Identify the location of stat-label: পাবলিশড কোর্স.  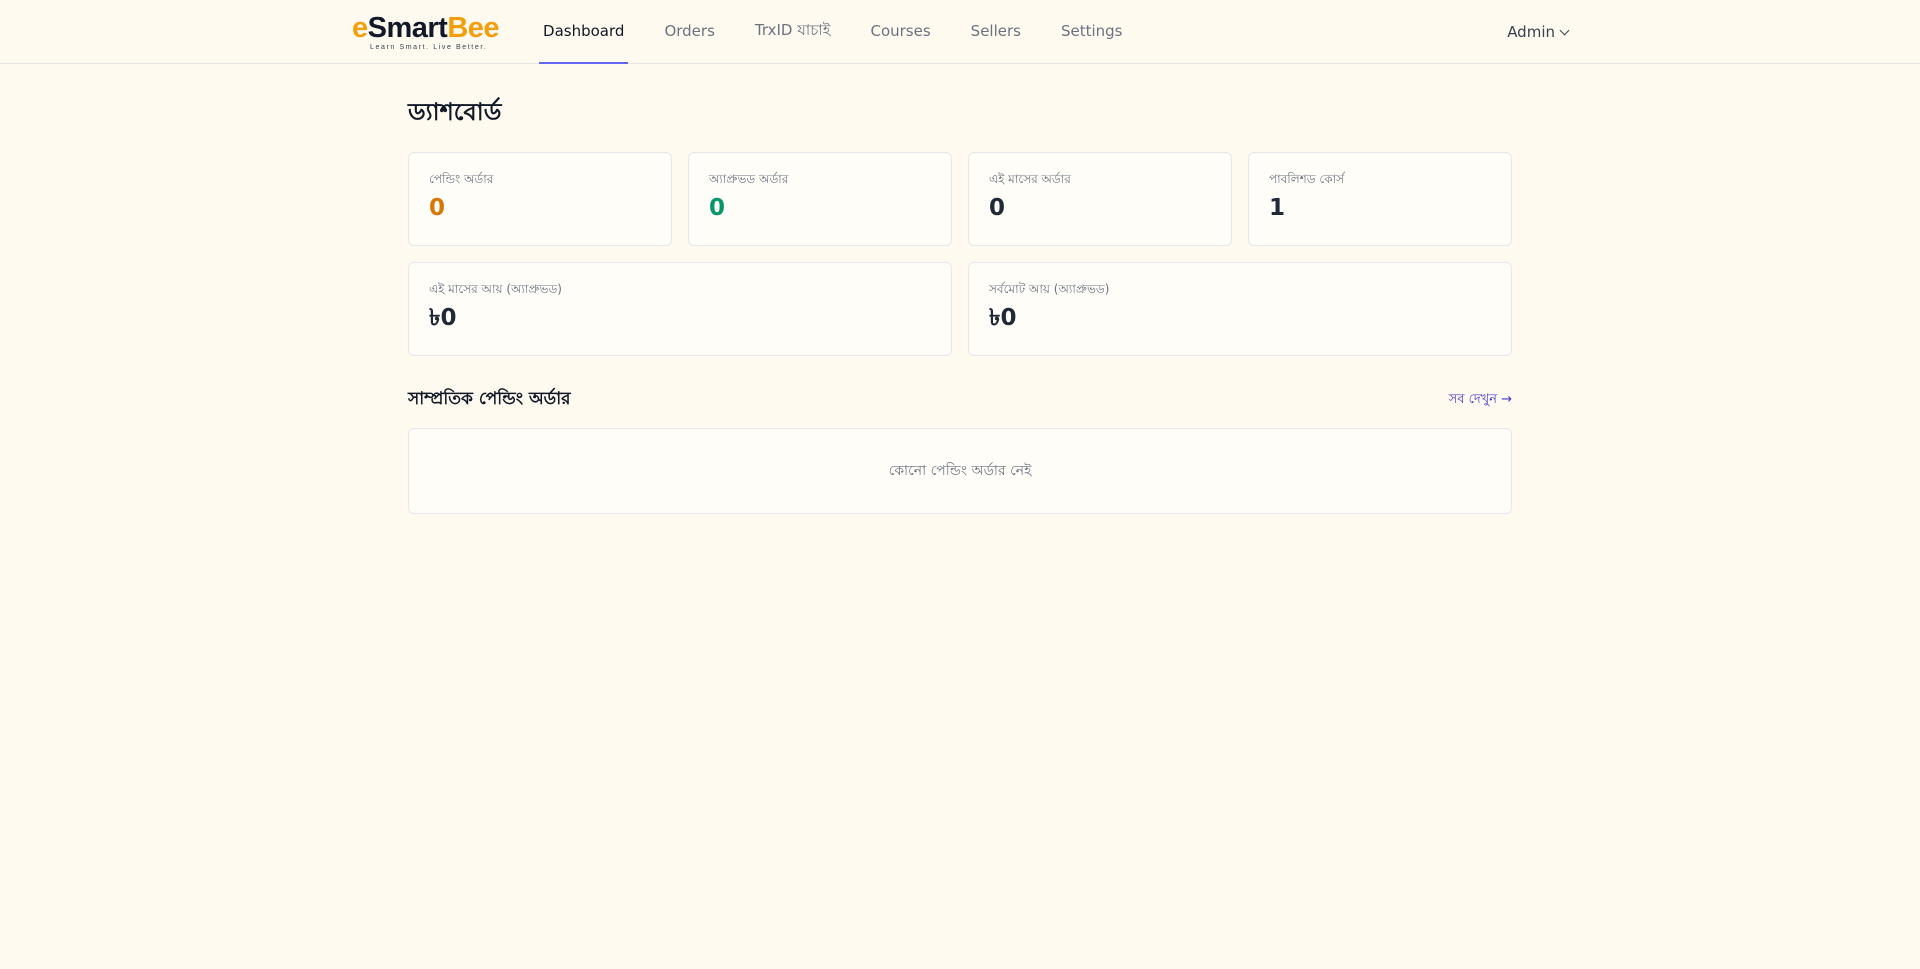
(1307, 179).